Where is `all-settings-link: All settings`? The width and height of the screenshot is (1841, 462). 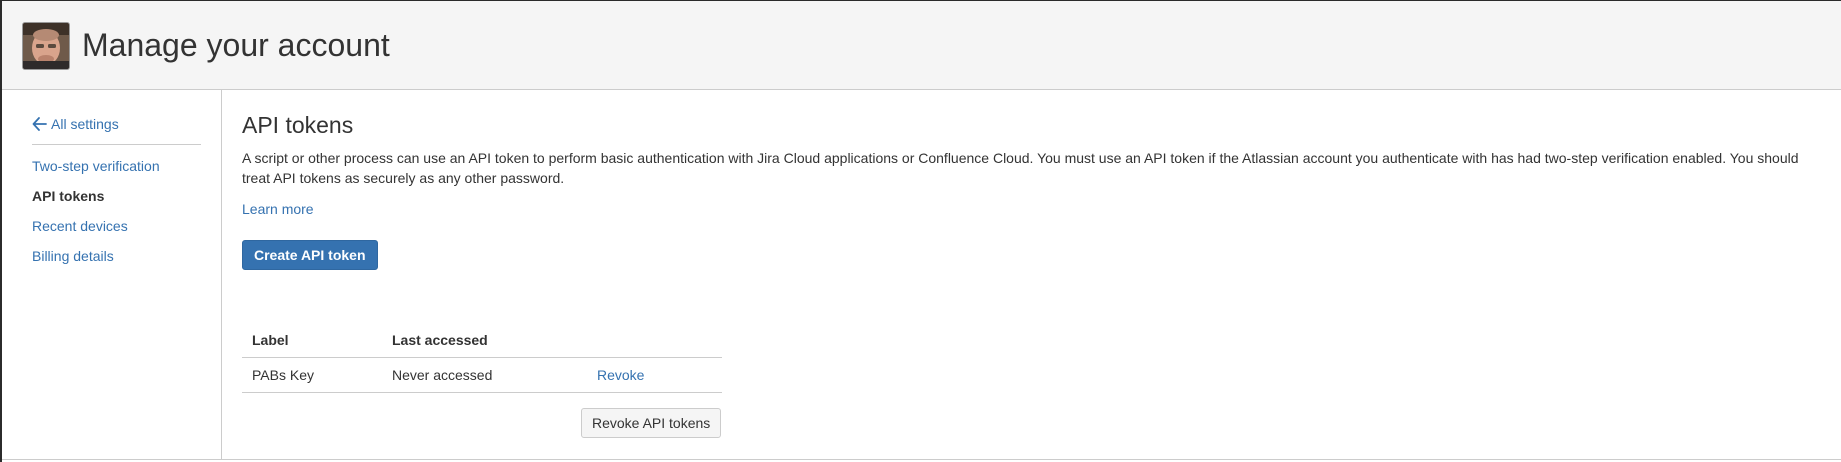 all-settings-link: All settings is located at coordinates (75, 124).